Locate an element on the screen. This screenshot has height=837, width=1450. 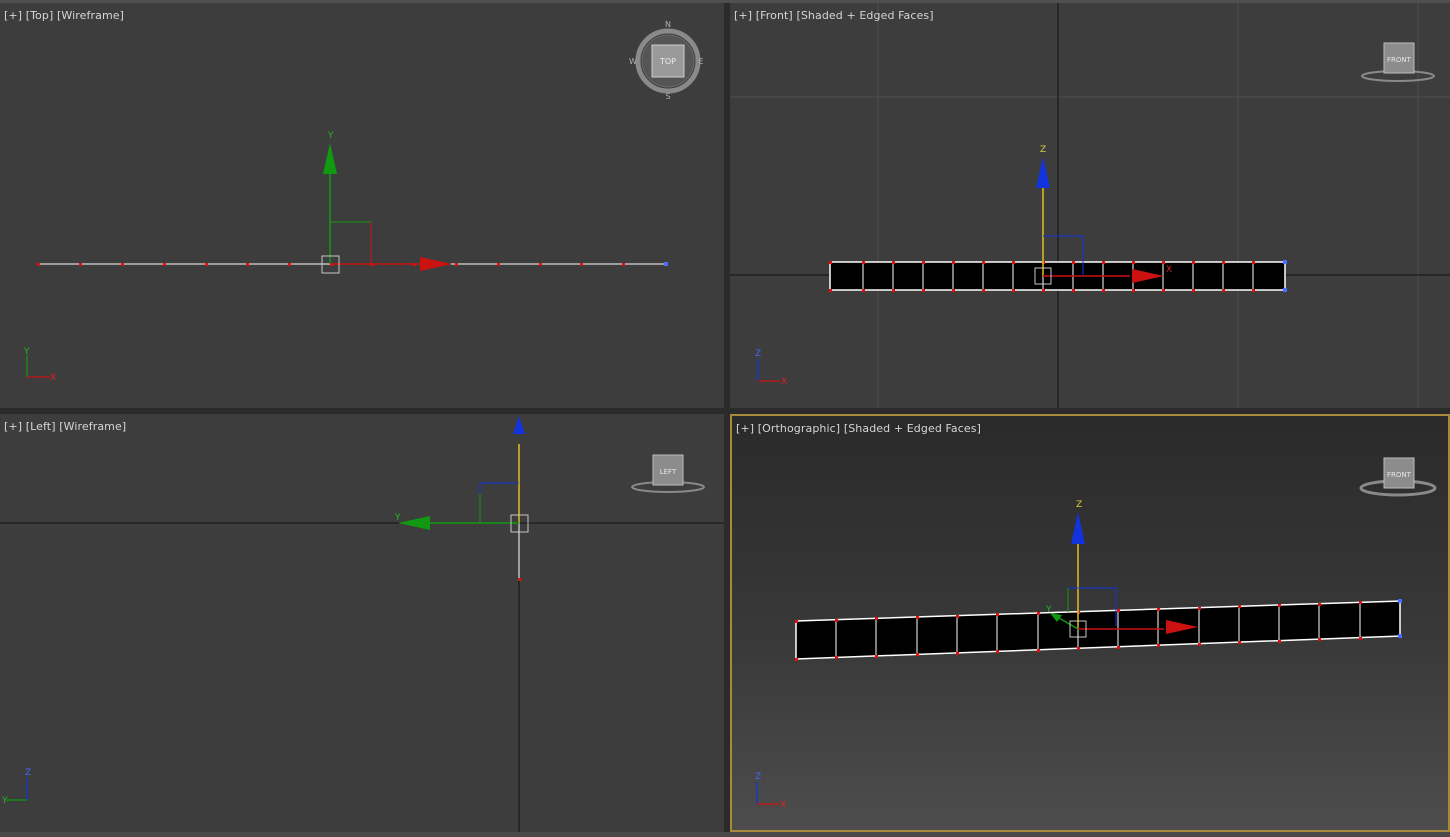
viewport-point-of-view: [Front] is located at coordinates (774, 15).